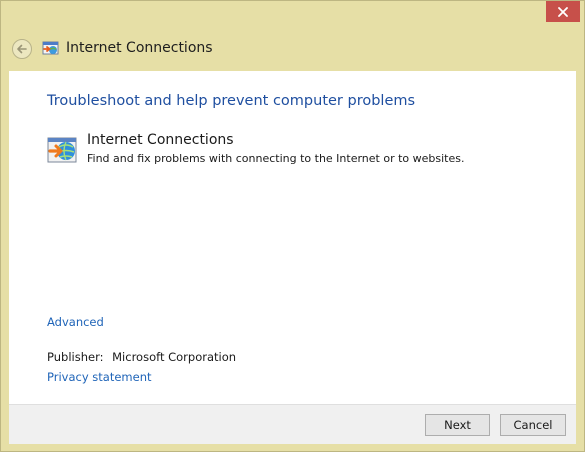 This screenshot has height=452, width=585. What do you see at coordinates (75, 322) in the screenshot?
I see `advanced-link: Advanced` at bounding box center [75, 322].